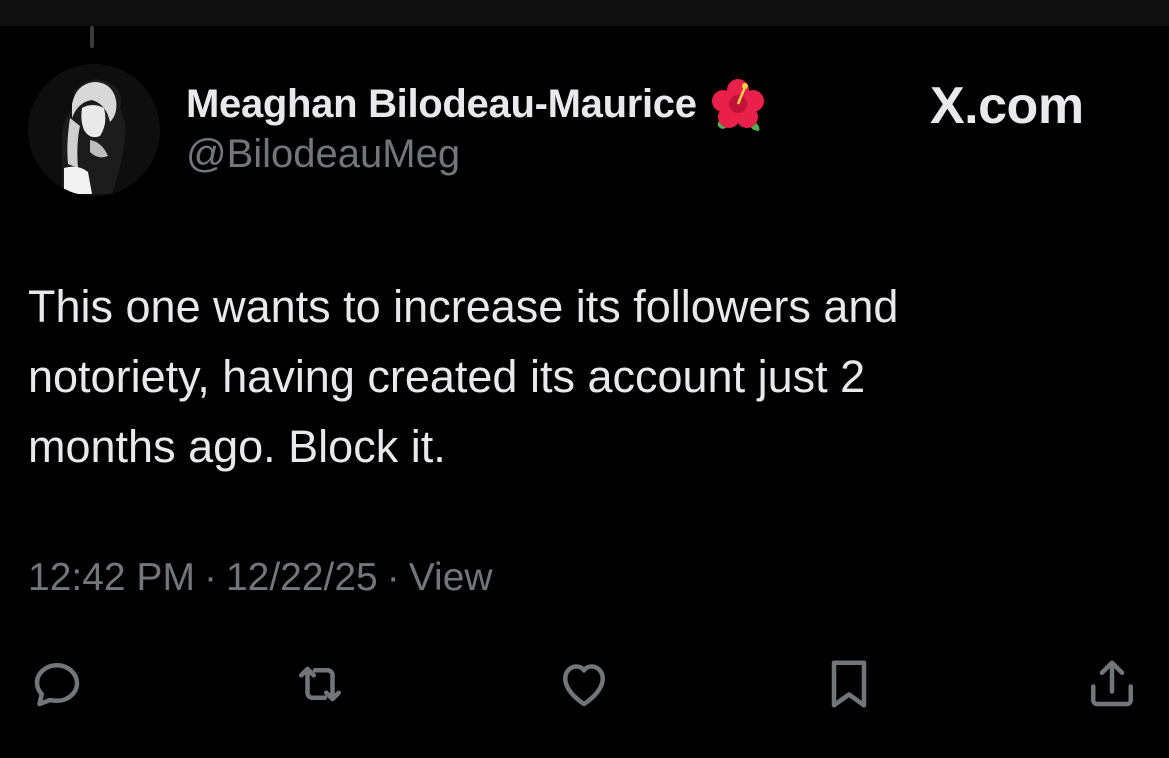  I want to click on handle: @BilodeauMeg, so click(476, 154).